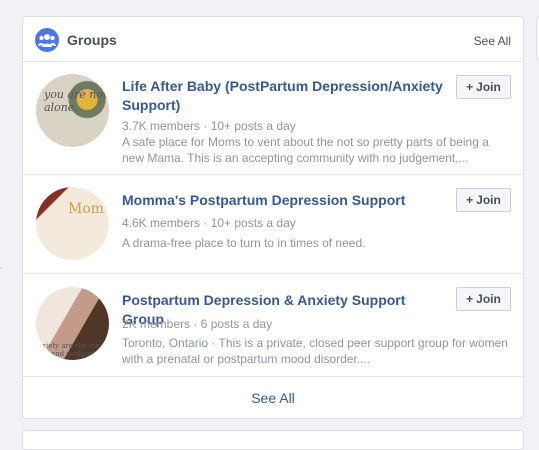 The image size is (539, 450). I want to click on header-see-all-link: See All, so click(492, 41).